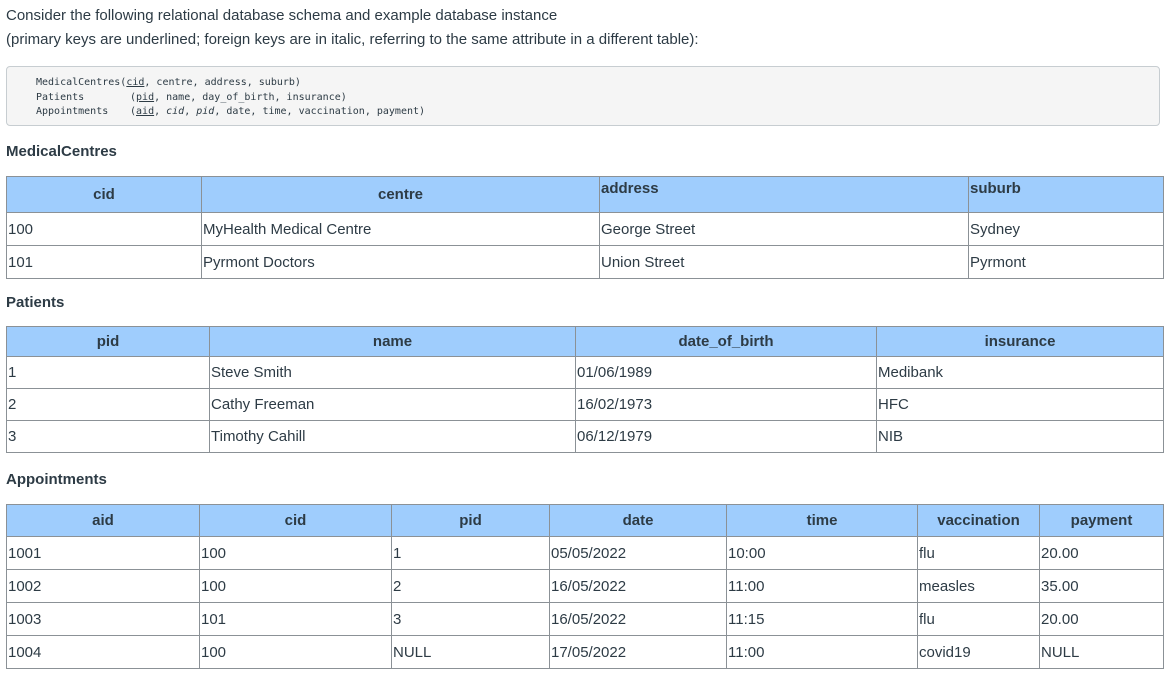 Image resolution: width=1175 pixels, height=683 pixels. What do you see at coordinates (1066, 195) in the screenshot?
I see `column-header-suburb: suburb` at bounding box center [1066, 195].